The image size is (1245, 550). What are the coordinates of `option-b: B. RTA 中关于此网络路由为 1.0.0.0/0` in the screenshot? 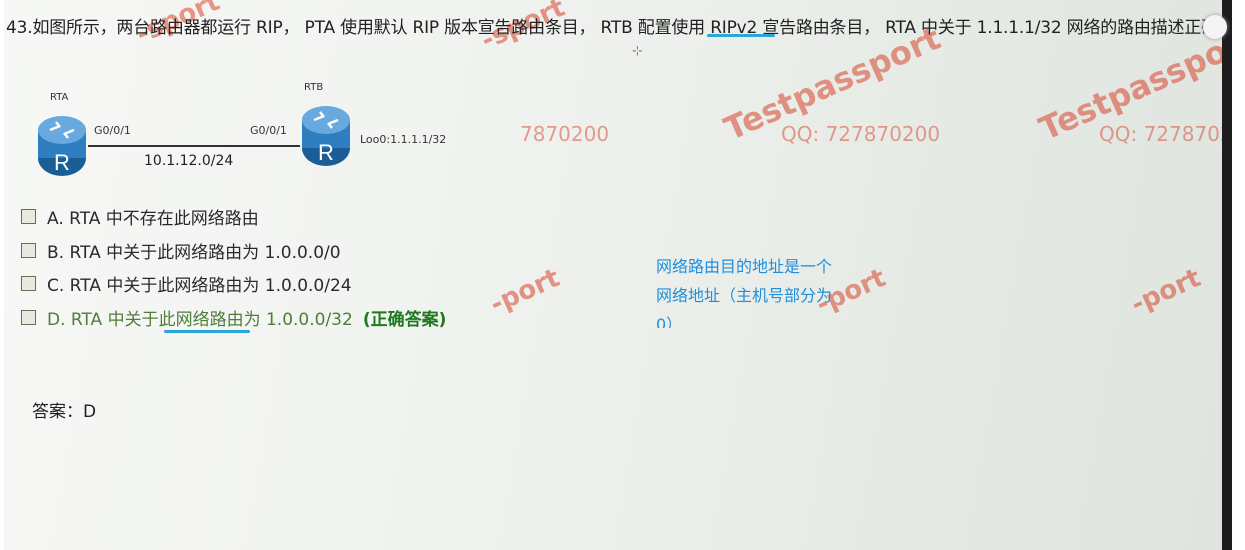 It's located at (181, 250).